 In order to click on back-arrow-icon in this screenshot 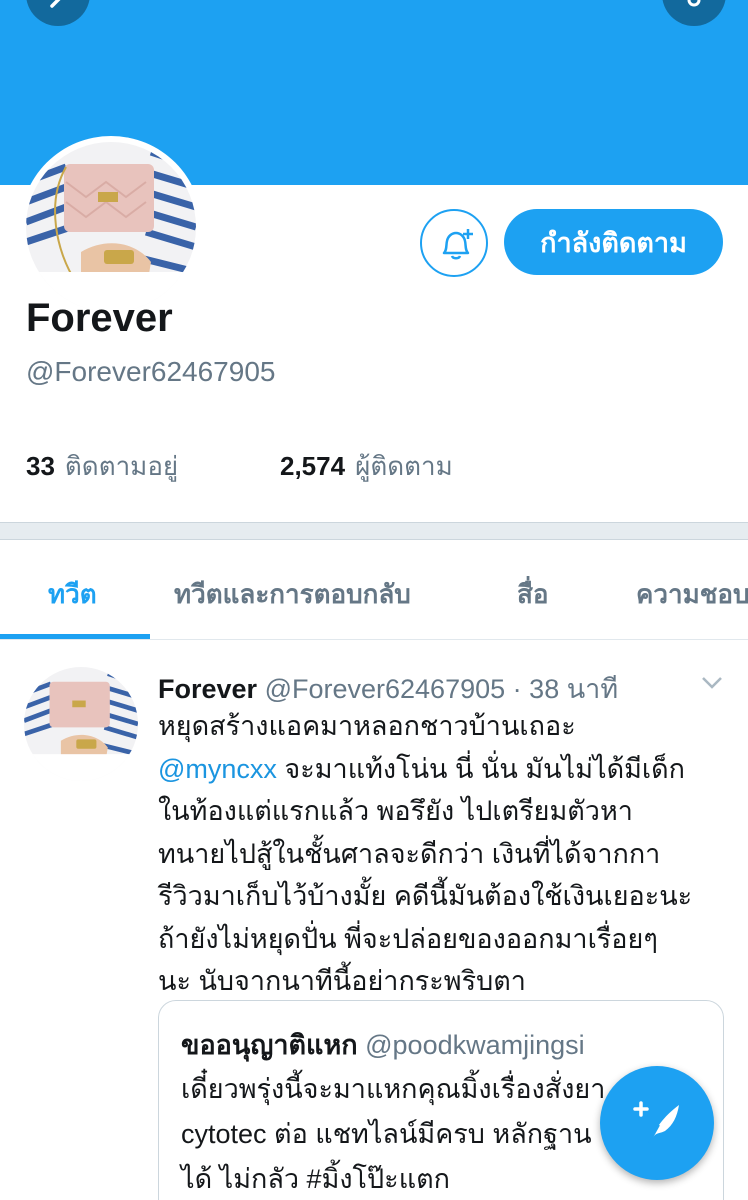, I will do `click(55, 4)`.